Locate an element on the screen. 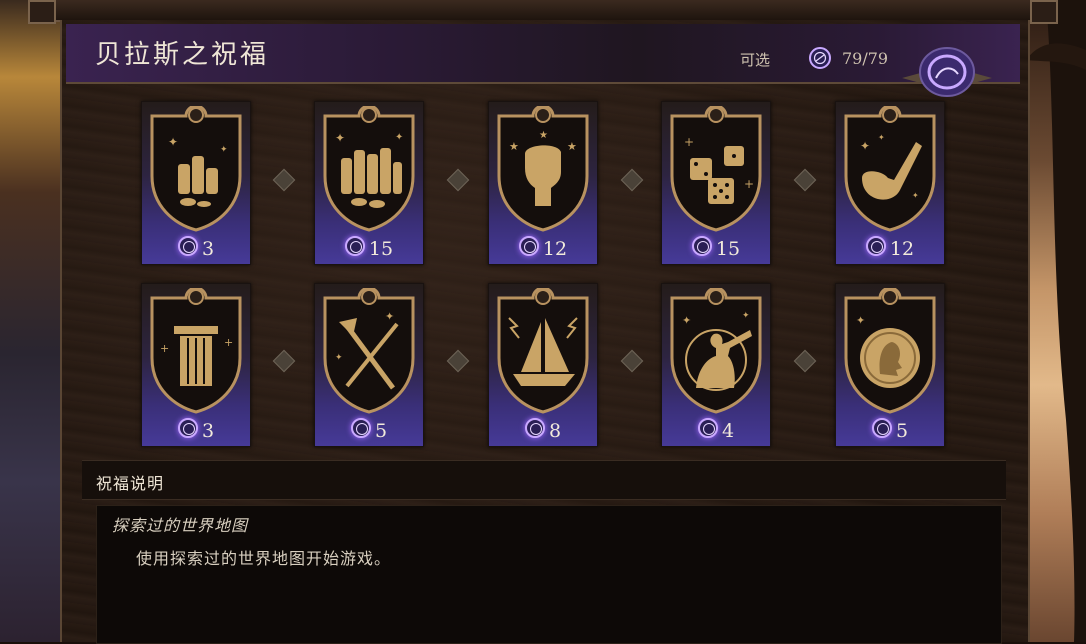  frame-corner-left is located at coordinates (42, 12).